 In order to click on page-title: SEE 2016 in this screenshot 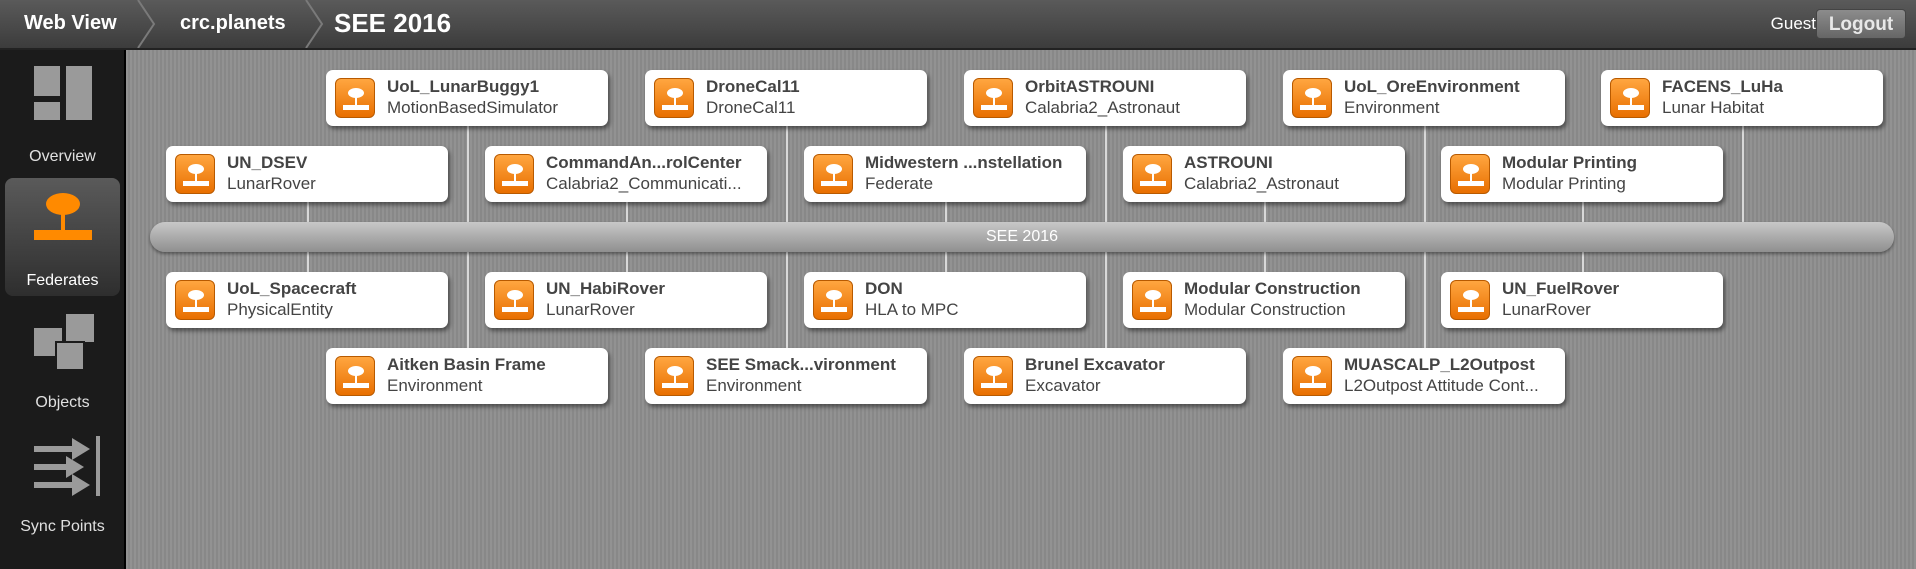, I will do `click(393, 23)`.